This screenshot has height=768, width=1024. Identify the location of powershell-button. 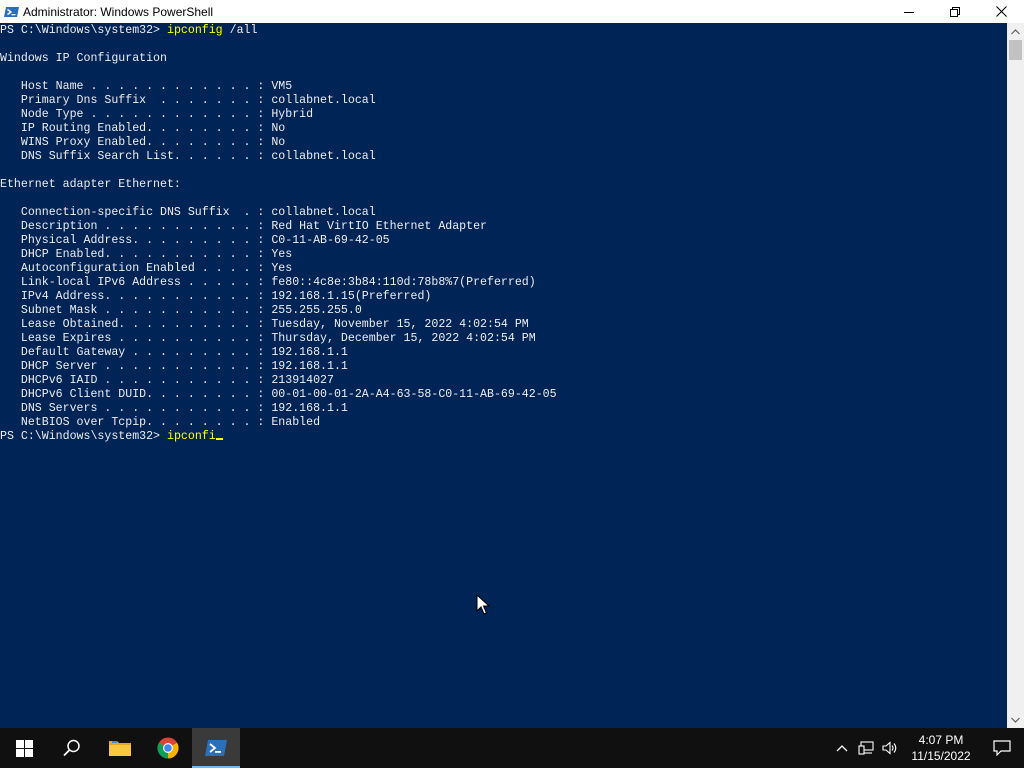
(216, 748).